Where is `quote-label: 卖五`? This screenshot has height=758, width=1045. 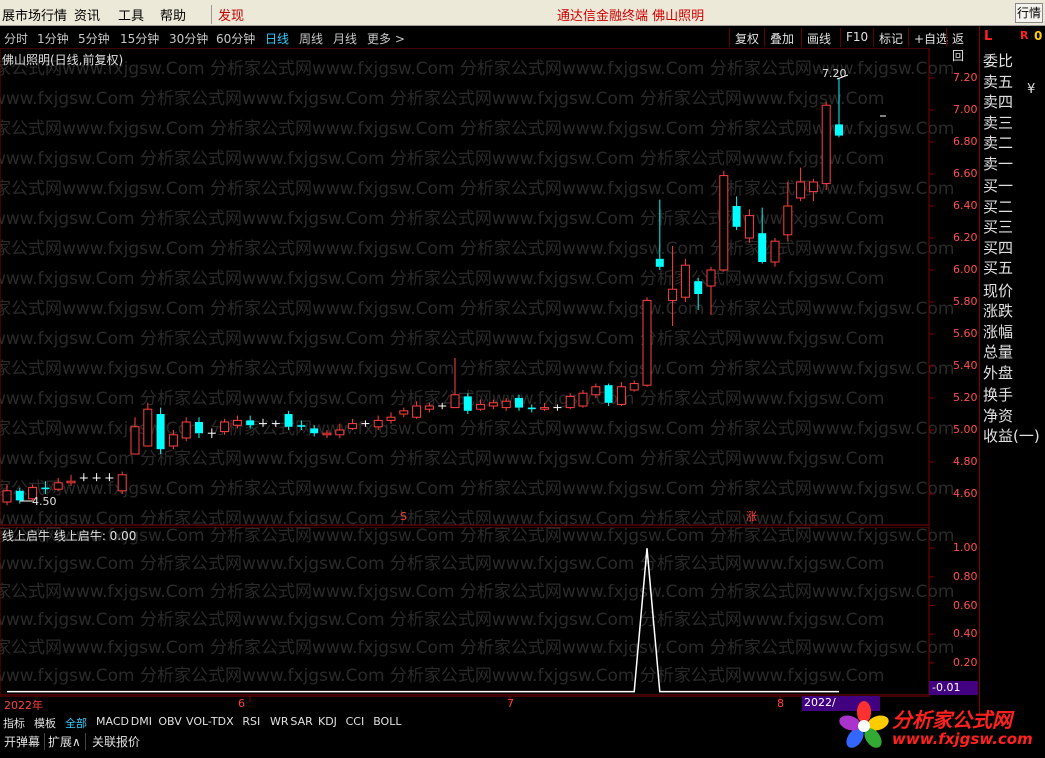
quote-label: 卖五 is located at coordinates (998, 81).